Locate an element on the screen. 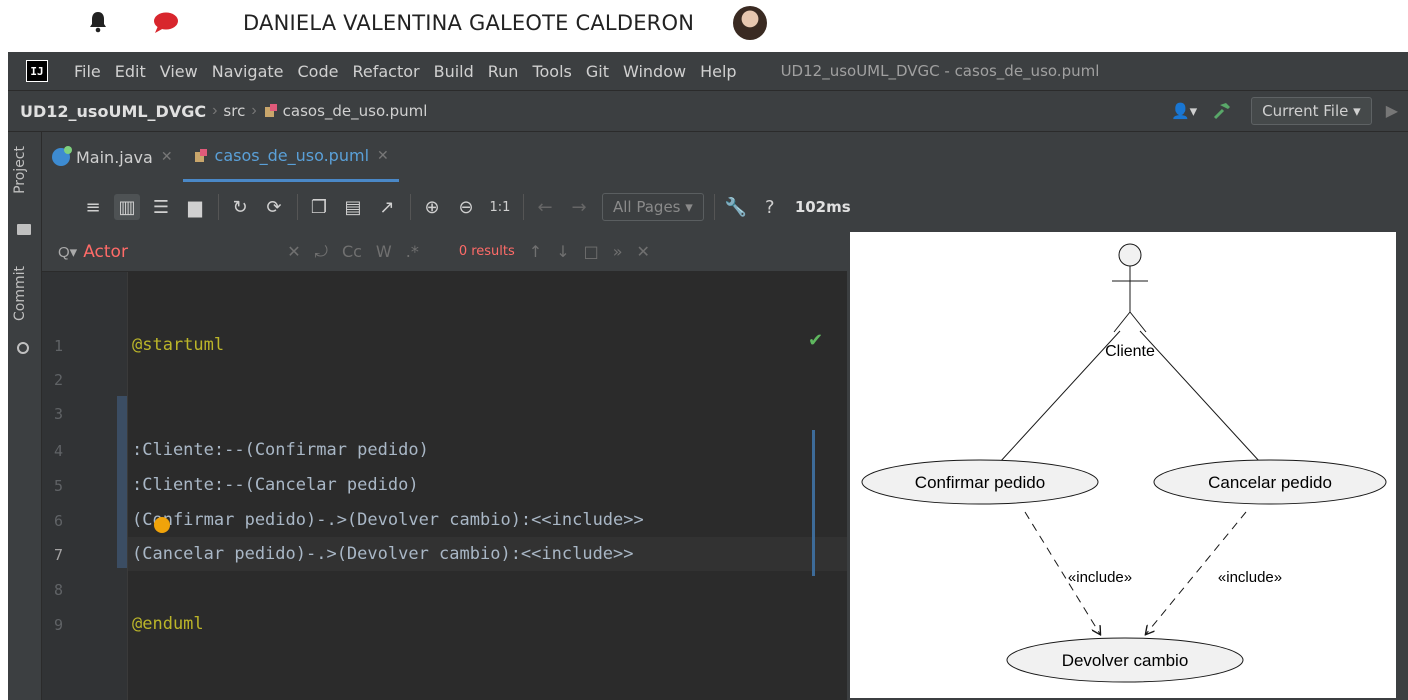 The width and height of the screenshot is (1408, 700). match-case-toggle: Cc is located at coordinates (352, 251).